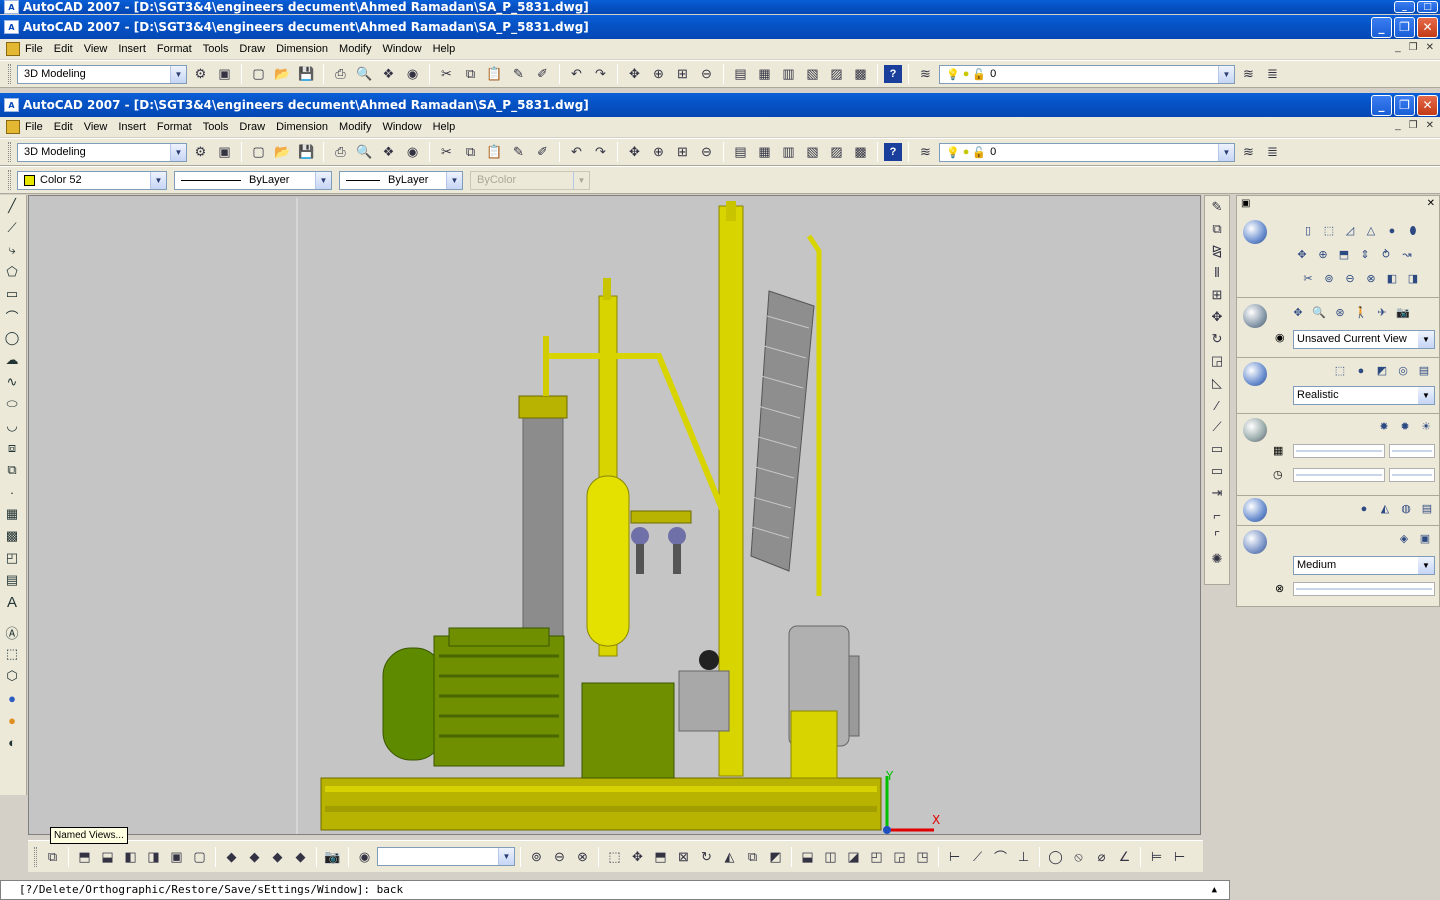 The image size is (1440, 900). What do you see at coordinates (752, 856) in the screenshot?
I see `copy-faces-icon: ⧉` at bounding box center [752, 856].